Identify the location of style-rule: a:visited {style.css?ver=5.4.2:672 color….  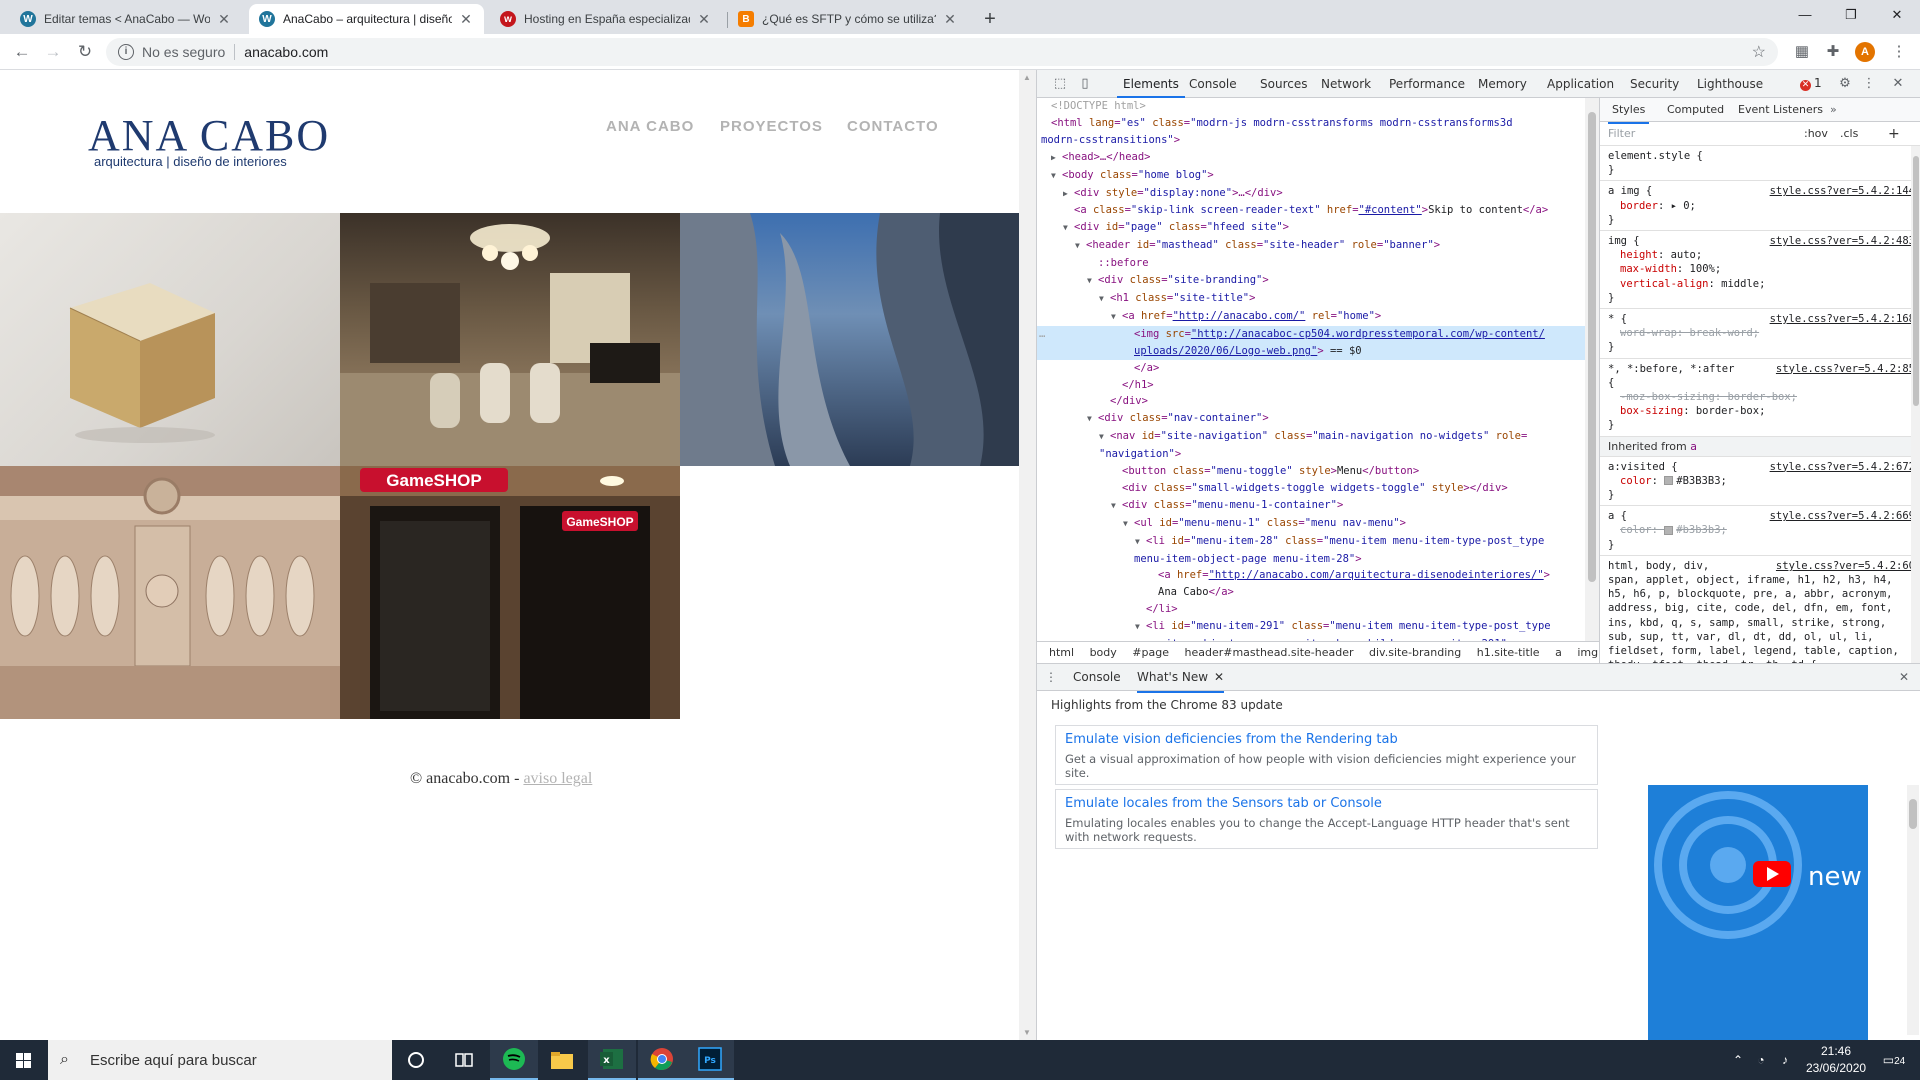
(1760, 482).